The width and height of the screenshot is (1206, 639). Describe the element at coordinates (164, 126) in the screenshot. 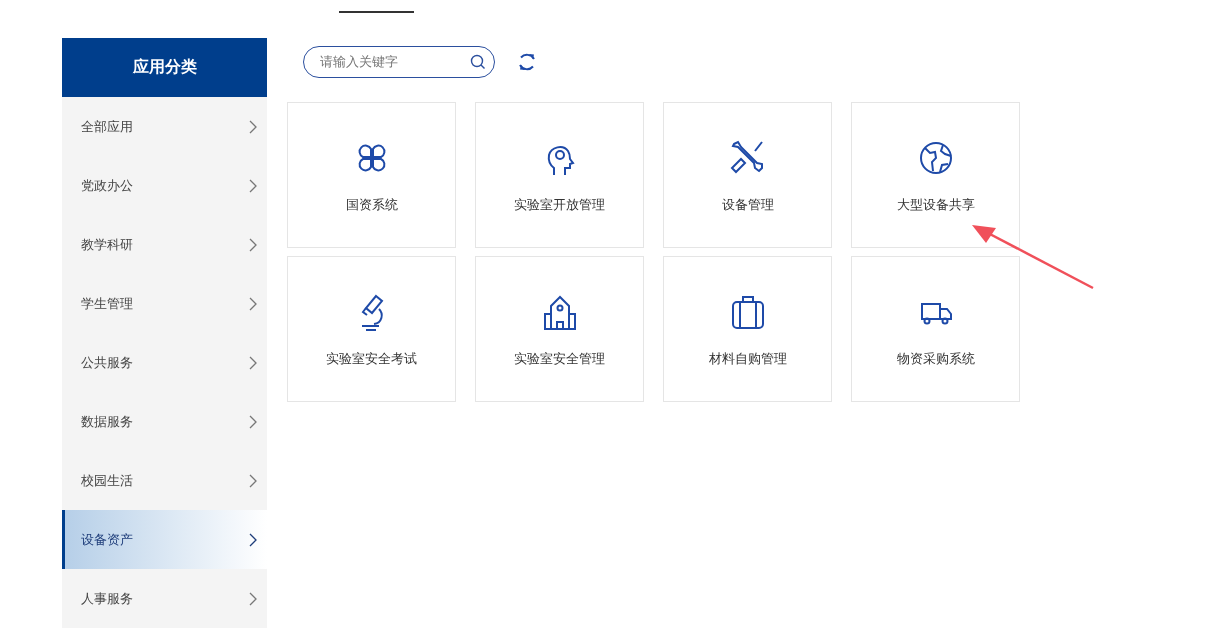

I see `sidebar-item: 全部应用` at that location.